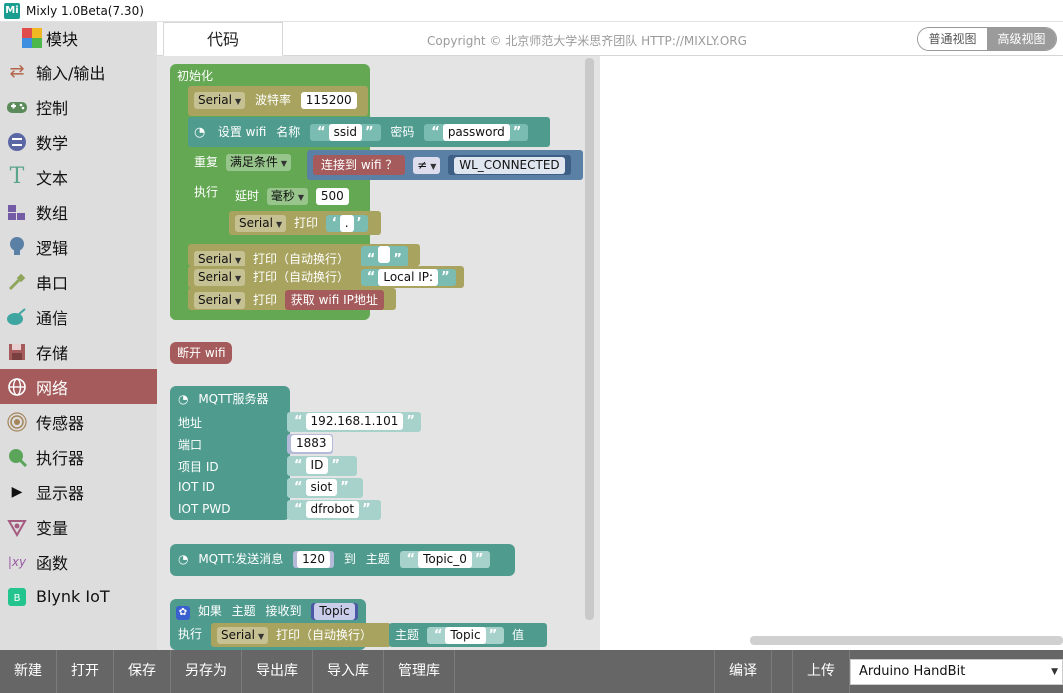 This screenshot has width=1063, height=693. Describe the element at coordinates (78, 526) in the screenshot. I see `category-variable: 变量` at that location.